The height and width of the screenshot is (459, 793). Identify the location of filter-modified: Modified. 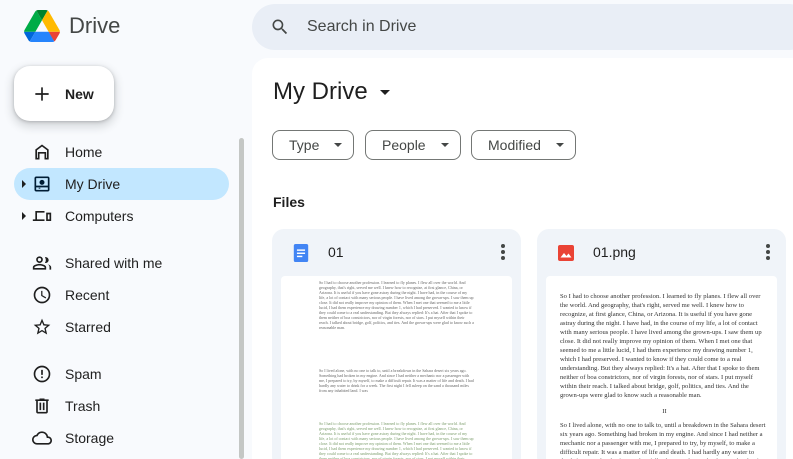
(523, 145).